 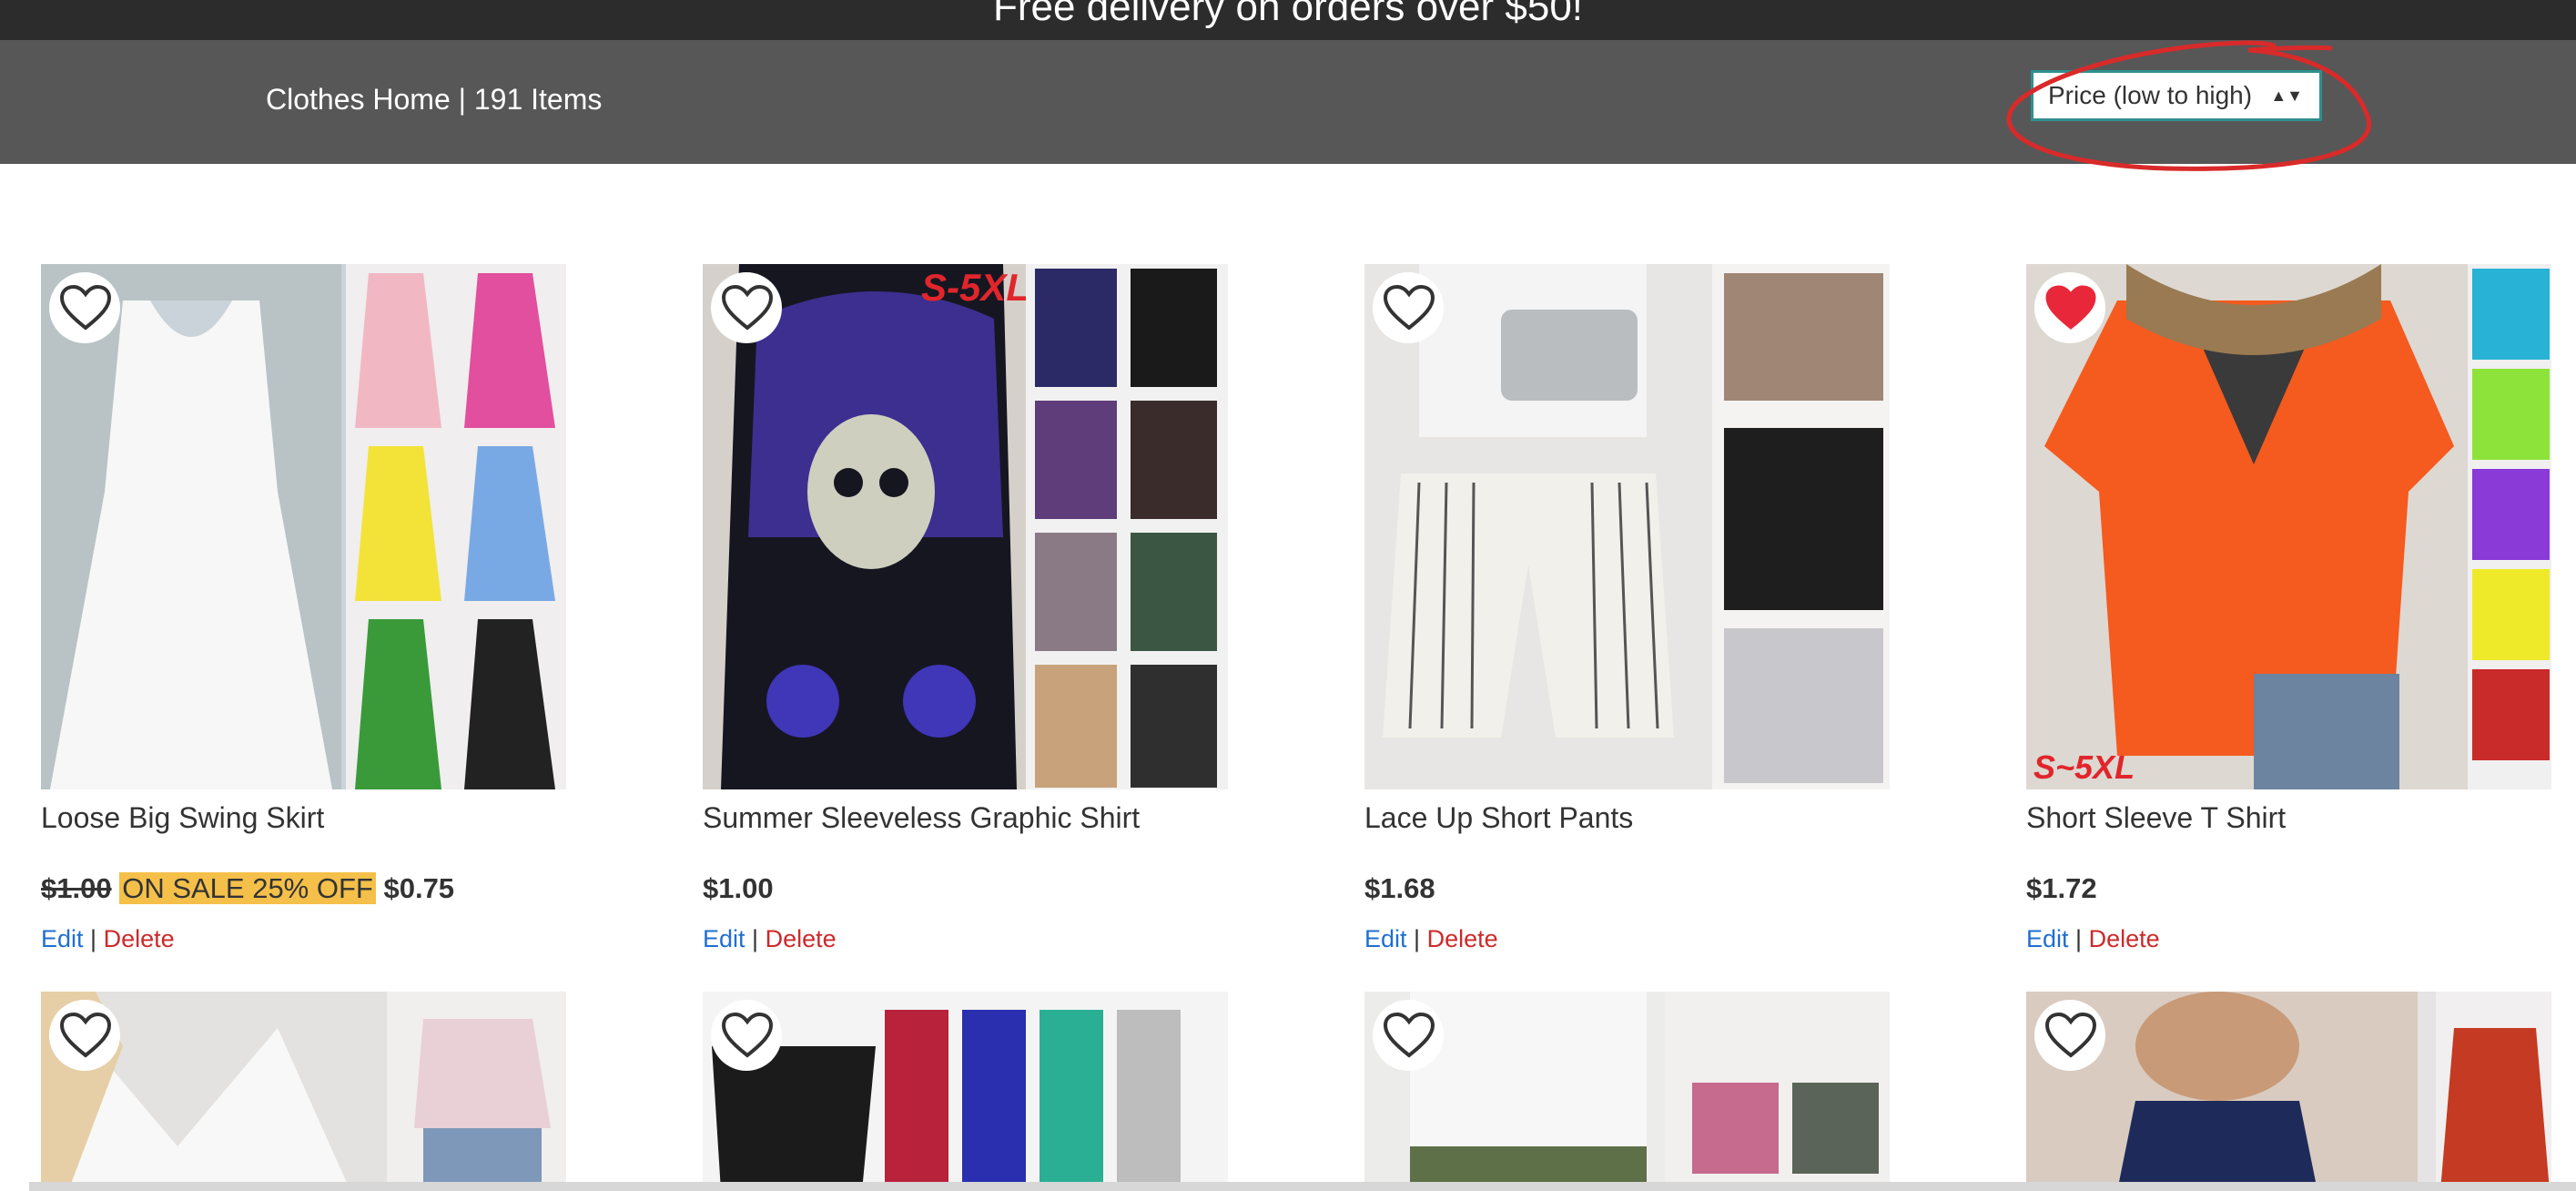 What do you see at coordinates (921, 818) in the screenshot?
I see `product-name: Summer Sleeveless Graphic Shirt` at bounding box center [921, 818].